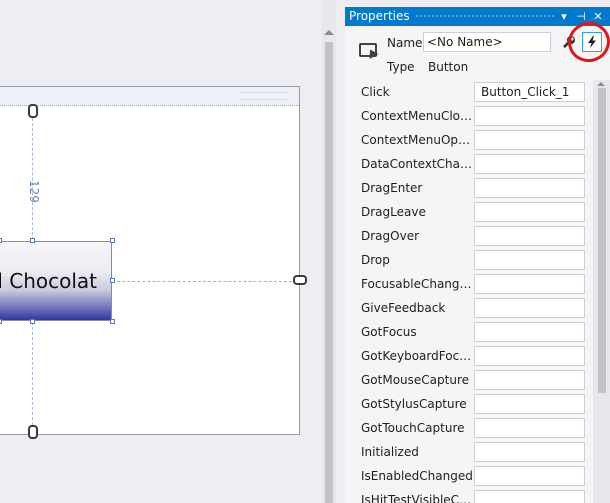  What do you see at coordinates (390, 236) in the screenshot?
I see `event-name: DragOver` at bounding box center [390, 236].